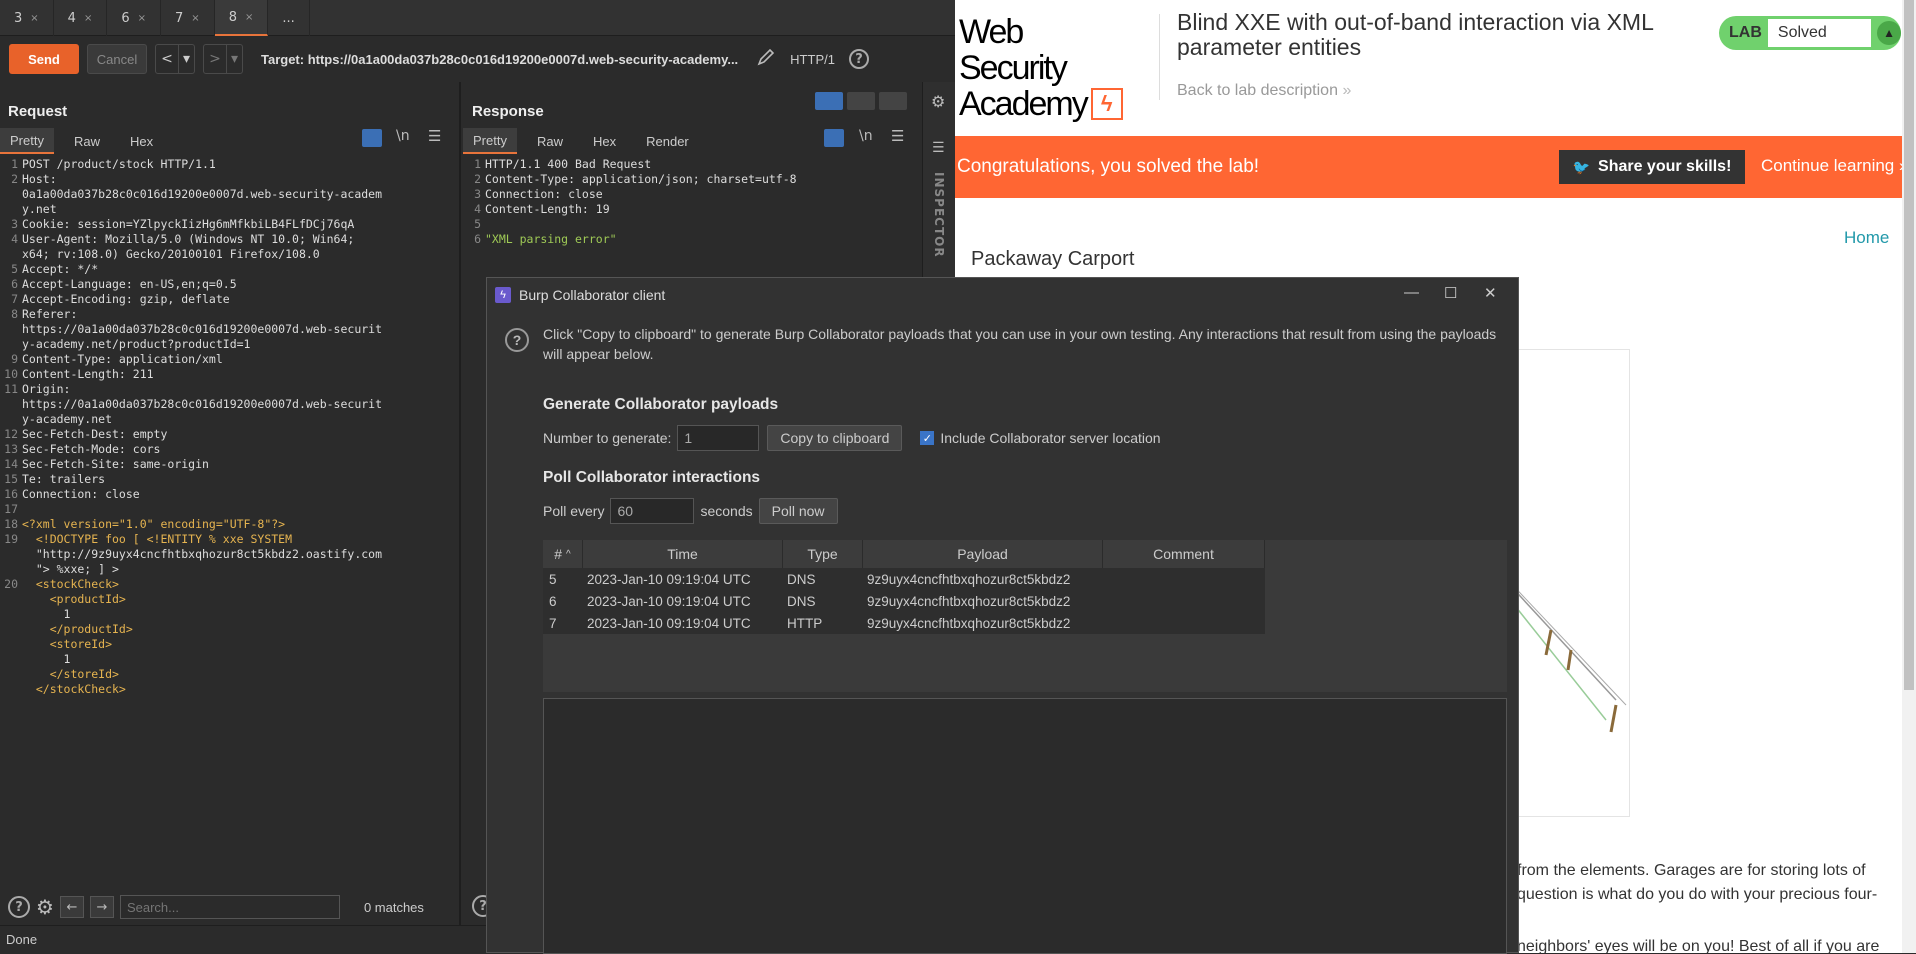 Image resolution: width=1916 pixels, height=954 pixels. I want to click on layout-toggle, so click(863, 102).